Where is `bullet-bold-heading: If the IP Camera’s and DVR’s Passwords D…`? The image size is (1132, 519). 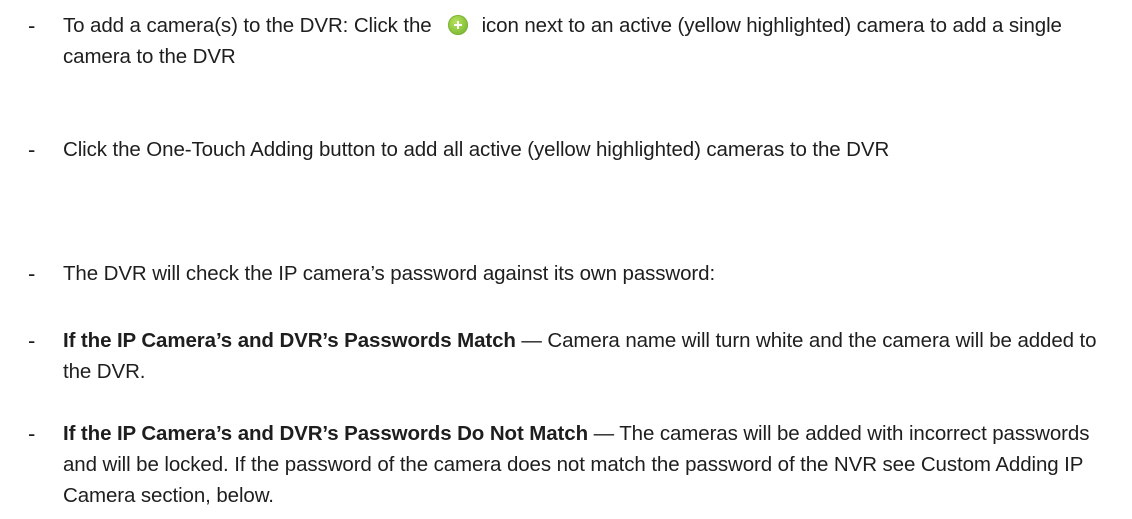 bullet-bold-heading: If the IP Camera’s and DVR’s Passwords D… is located at coordinates (325, 433).